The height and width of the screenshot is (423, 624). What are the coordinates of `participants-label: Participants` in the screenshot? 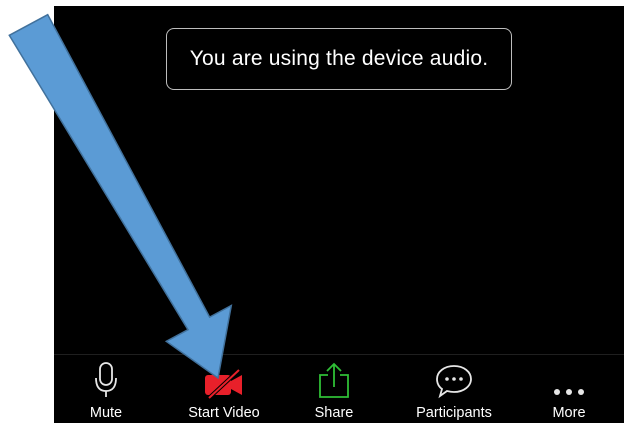 It's located at (454, 413).